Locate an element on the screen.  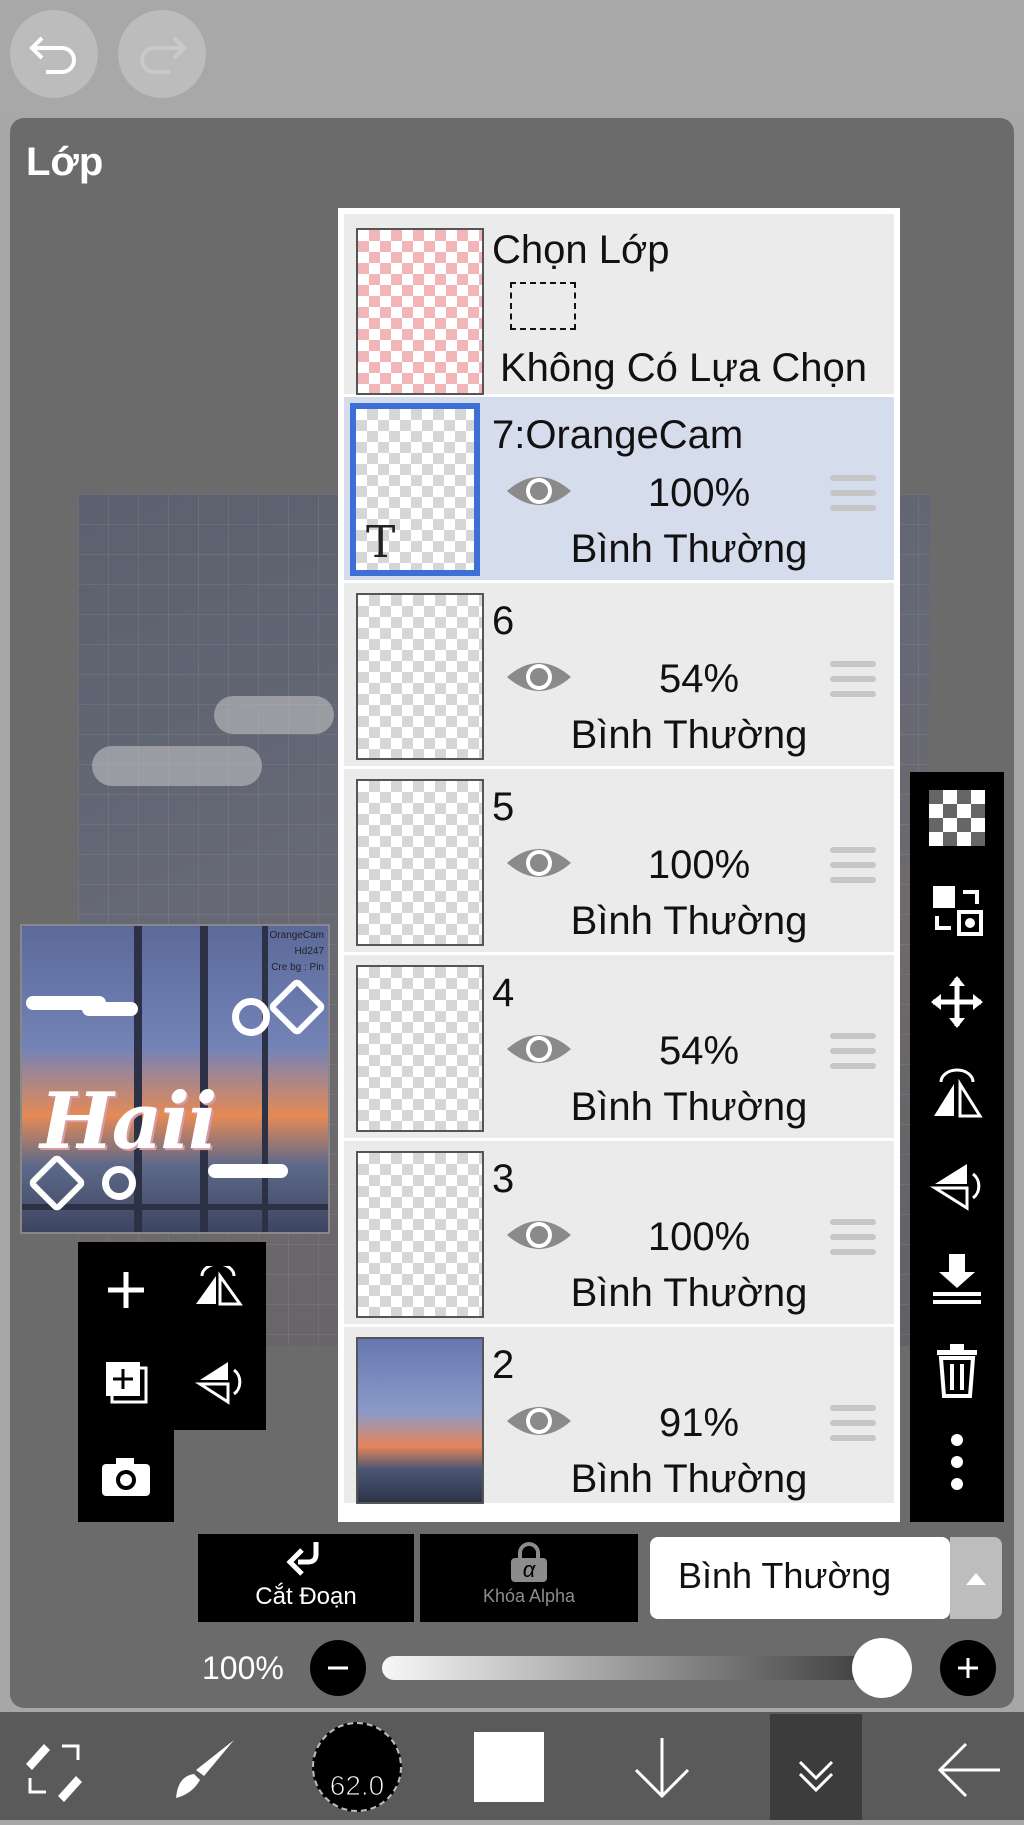
layer-name: 5 is located at coordinates (503, 807).